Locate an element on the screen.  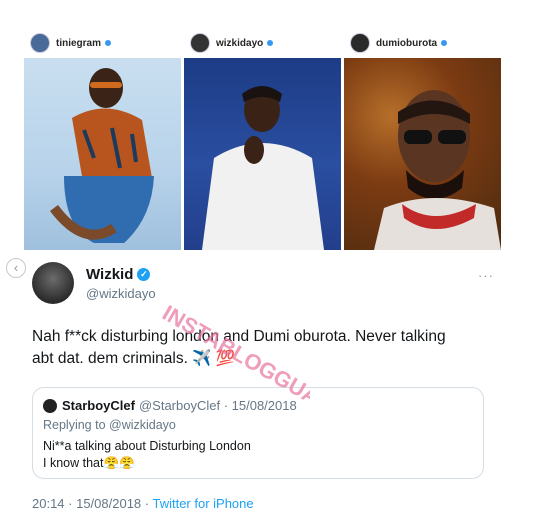
profile-header: tiniegram is located at coordinates (102, 43).